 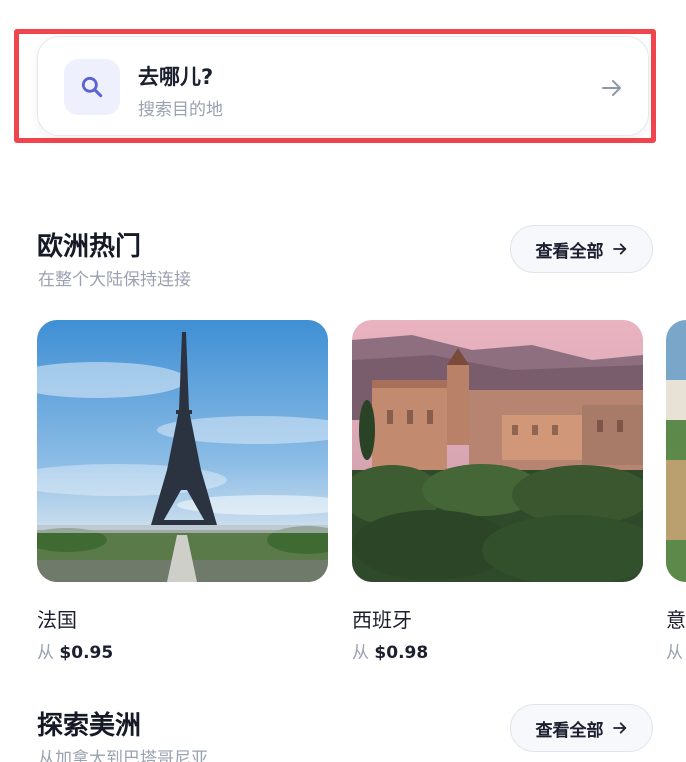 I want to click on card-price: 从 $0.95, so click(x=75, y=653).